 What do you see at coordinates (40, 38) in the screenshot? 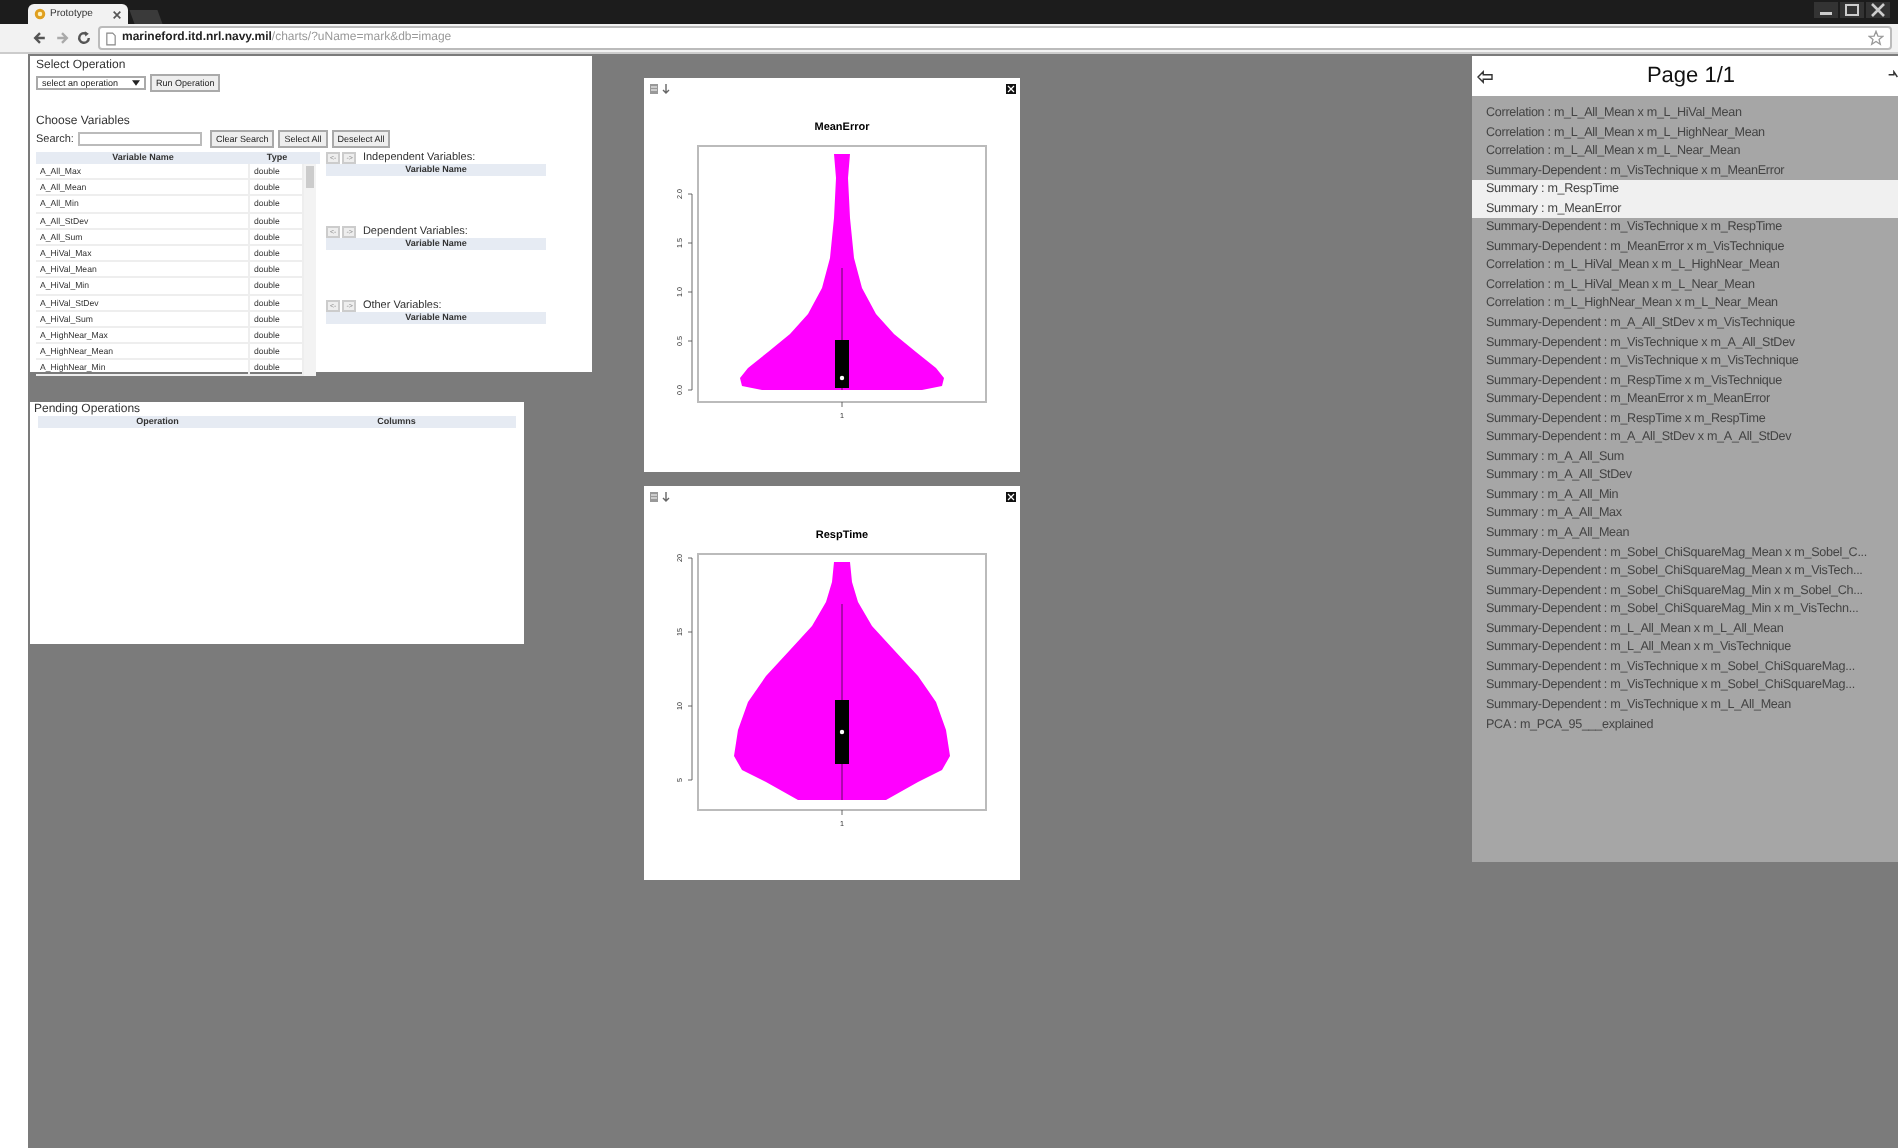
I see `back-icon` at bounding box center [40, 38].